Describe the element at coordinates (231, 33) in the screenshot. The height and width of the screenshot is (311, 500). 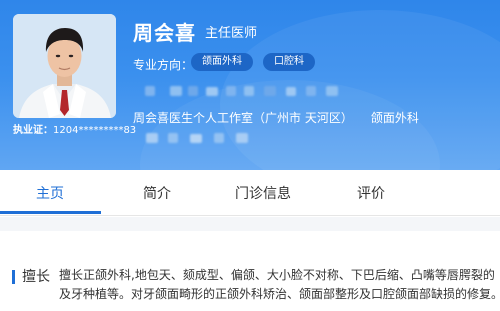
I see `doctor-title: 主任医师` at that location.